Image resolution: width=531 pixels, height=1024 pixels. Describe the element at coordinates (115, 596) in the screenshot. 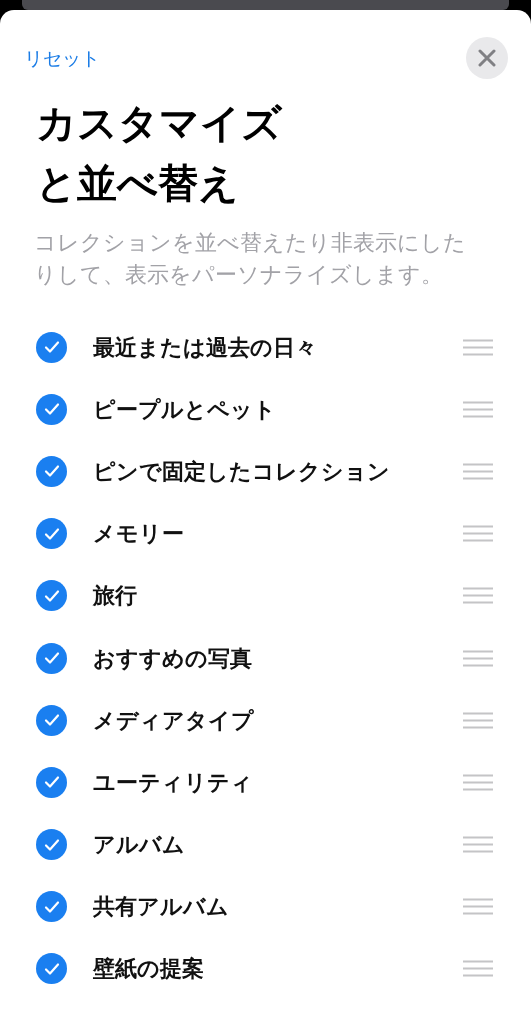

I see `item-label: 旅行` at that location.